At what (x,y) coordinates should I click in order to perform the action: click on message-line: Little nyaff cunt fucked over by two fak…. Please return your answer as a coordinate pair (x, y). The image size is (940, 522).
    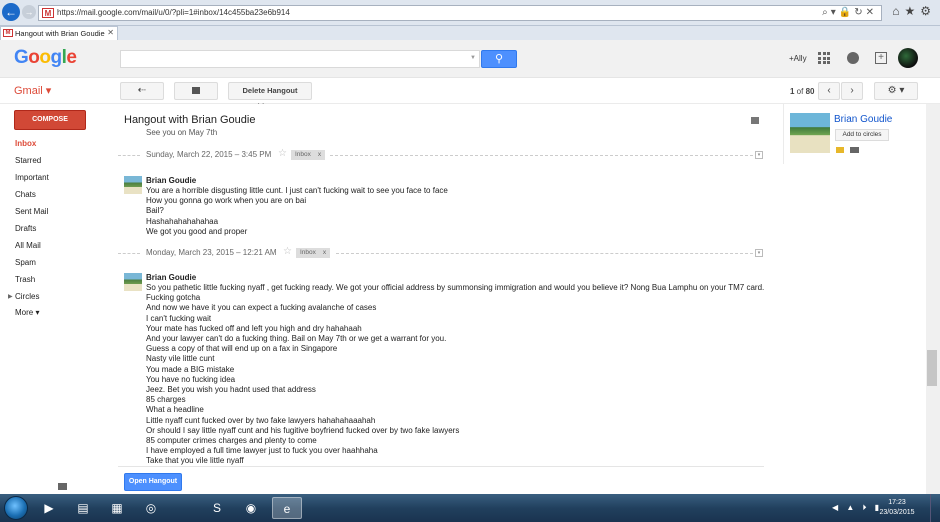
    Looking at the image, I should click on (261, 420).